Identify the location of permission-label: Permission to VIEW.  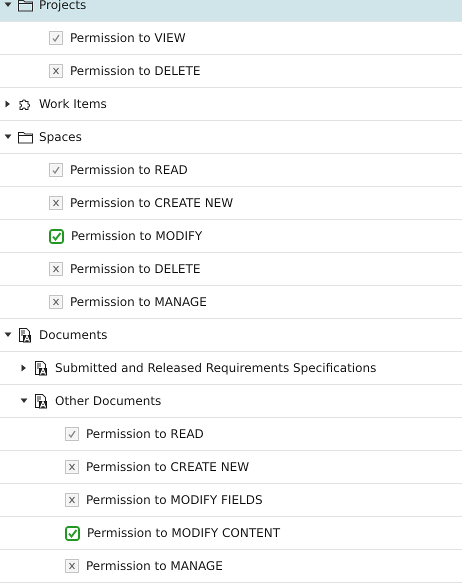
(128, 38).